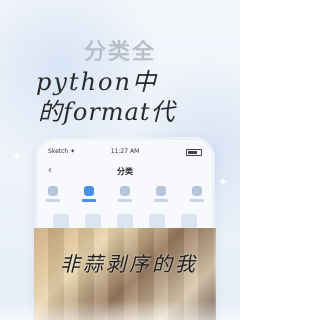 Image resolution: width=320 pixels, height=320 pixels. I want to click on nav-bar: ‹ 分类, so click(125, 172).